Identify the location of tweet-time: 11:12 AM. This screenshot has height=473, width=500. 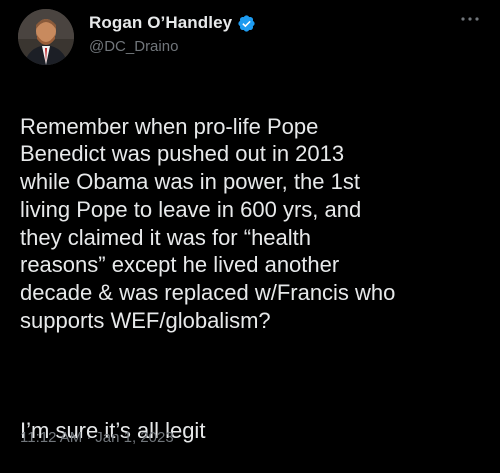
(51, 437).